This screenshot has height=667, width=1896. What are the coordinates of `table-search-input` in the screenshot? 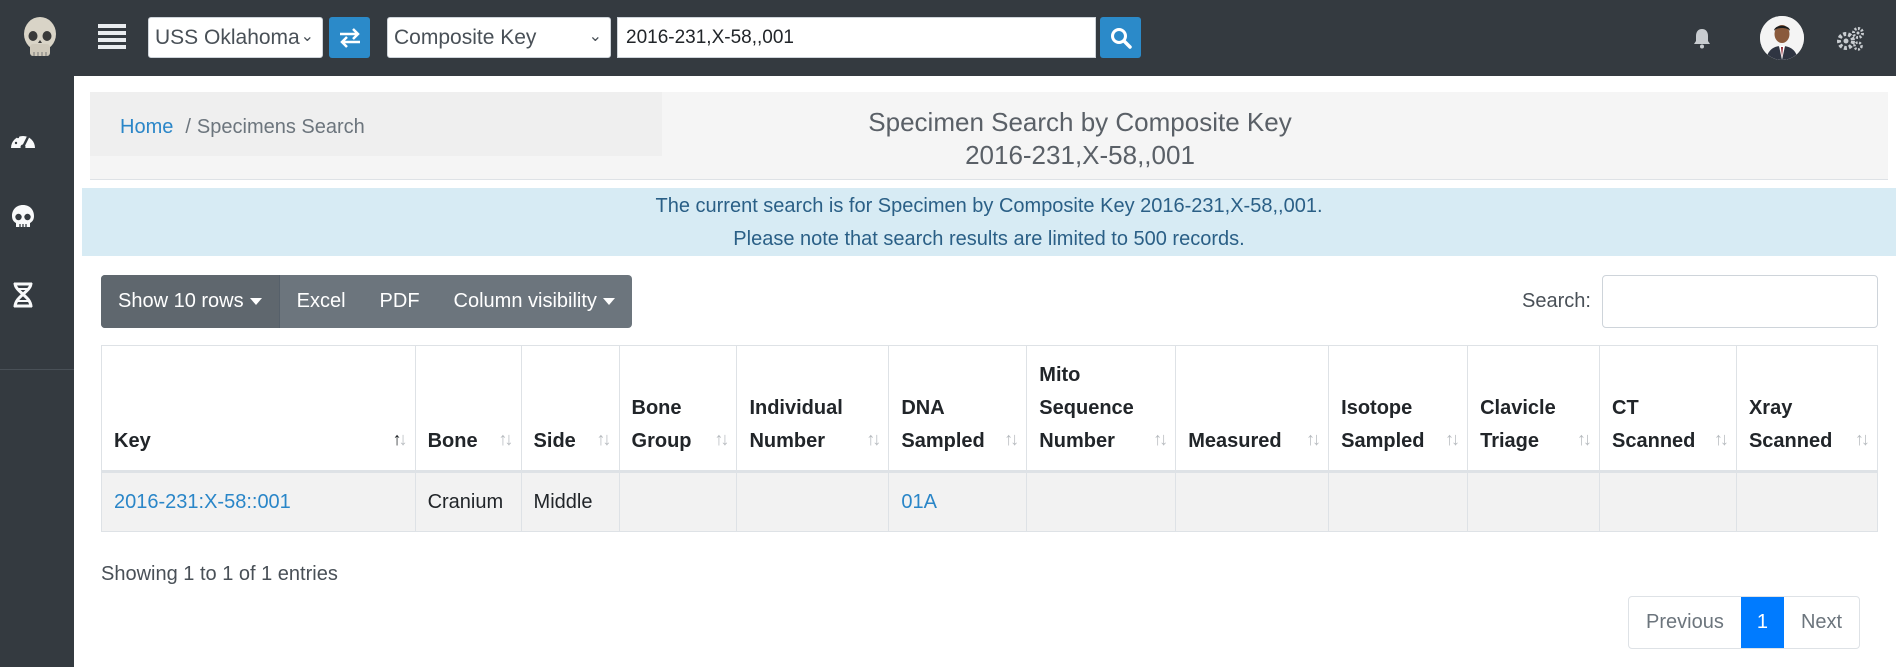 It's located at (1740, 301).